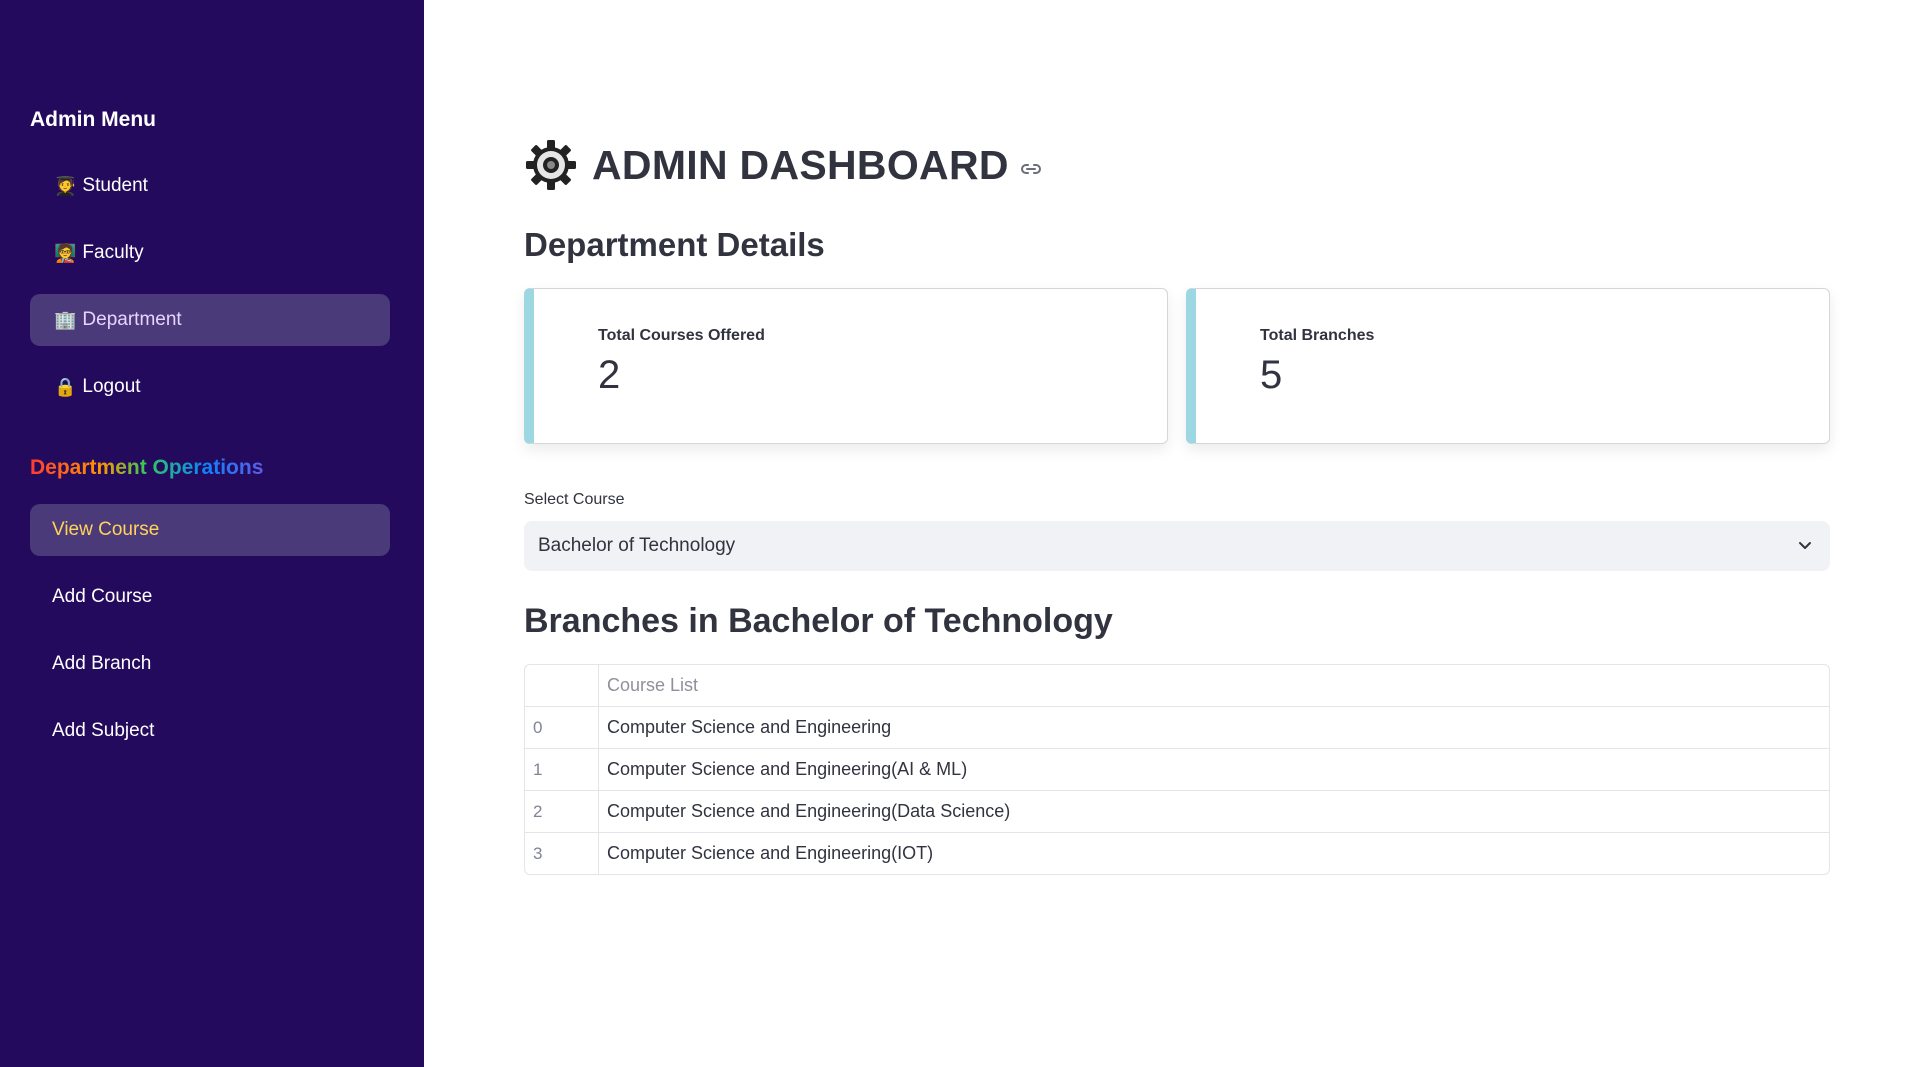 The image size is (1920, 1067). I want to click on sidebar-item-student: 🧑‍🎓 Student, so click(210, 186).